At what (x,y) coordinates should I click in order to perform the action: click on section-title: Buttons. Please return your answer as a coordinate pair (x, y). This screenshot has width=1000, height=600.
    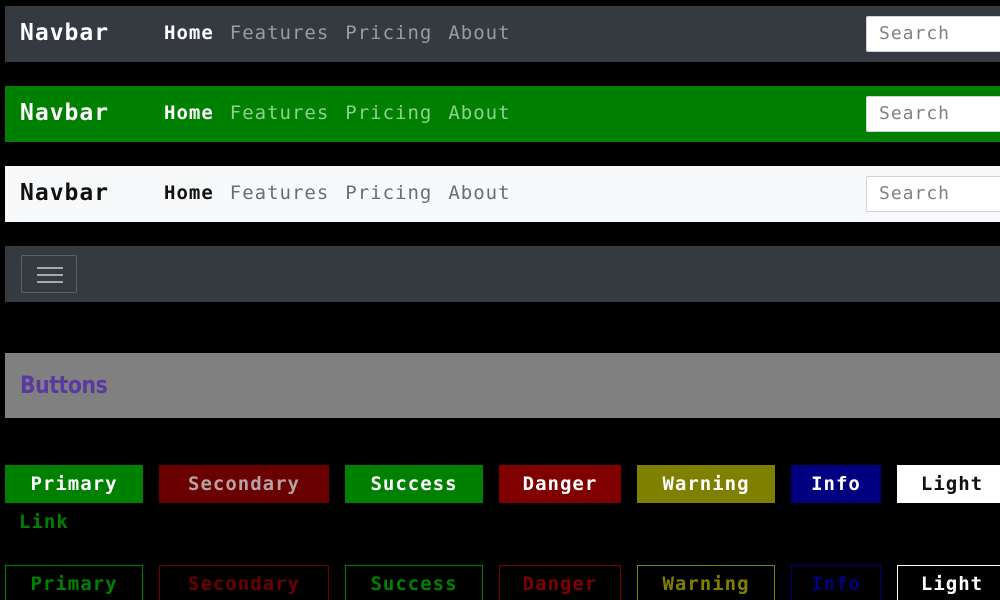
    Looking at the image, I should click on (64, 385).